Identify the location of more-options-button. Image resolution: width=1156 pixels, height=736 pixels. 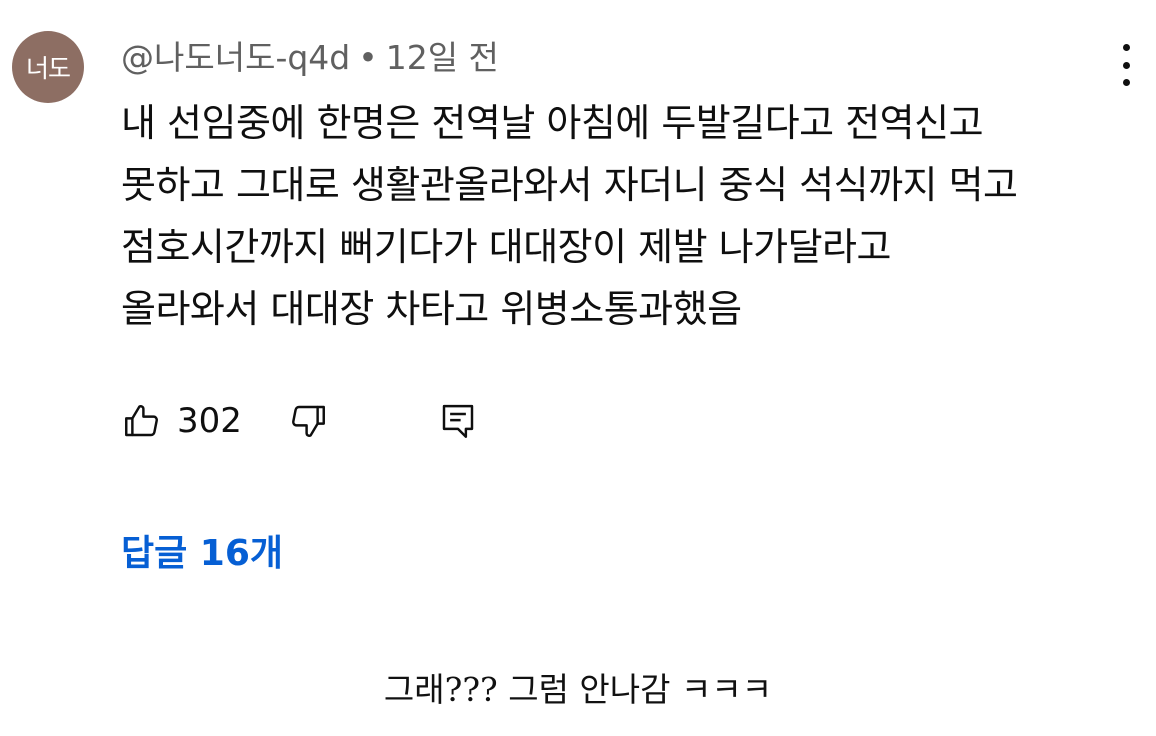
(1126, 65).